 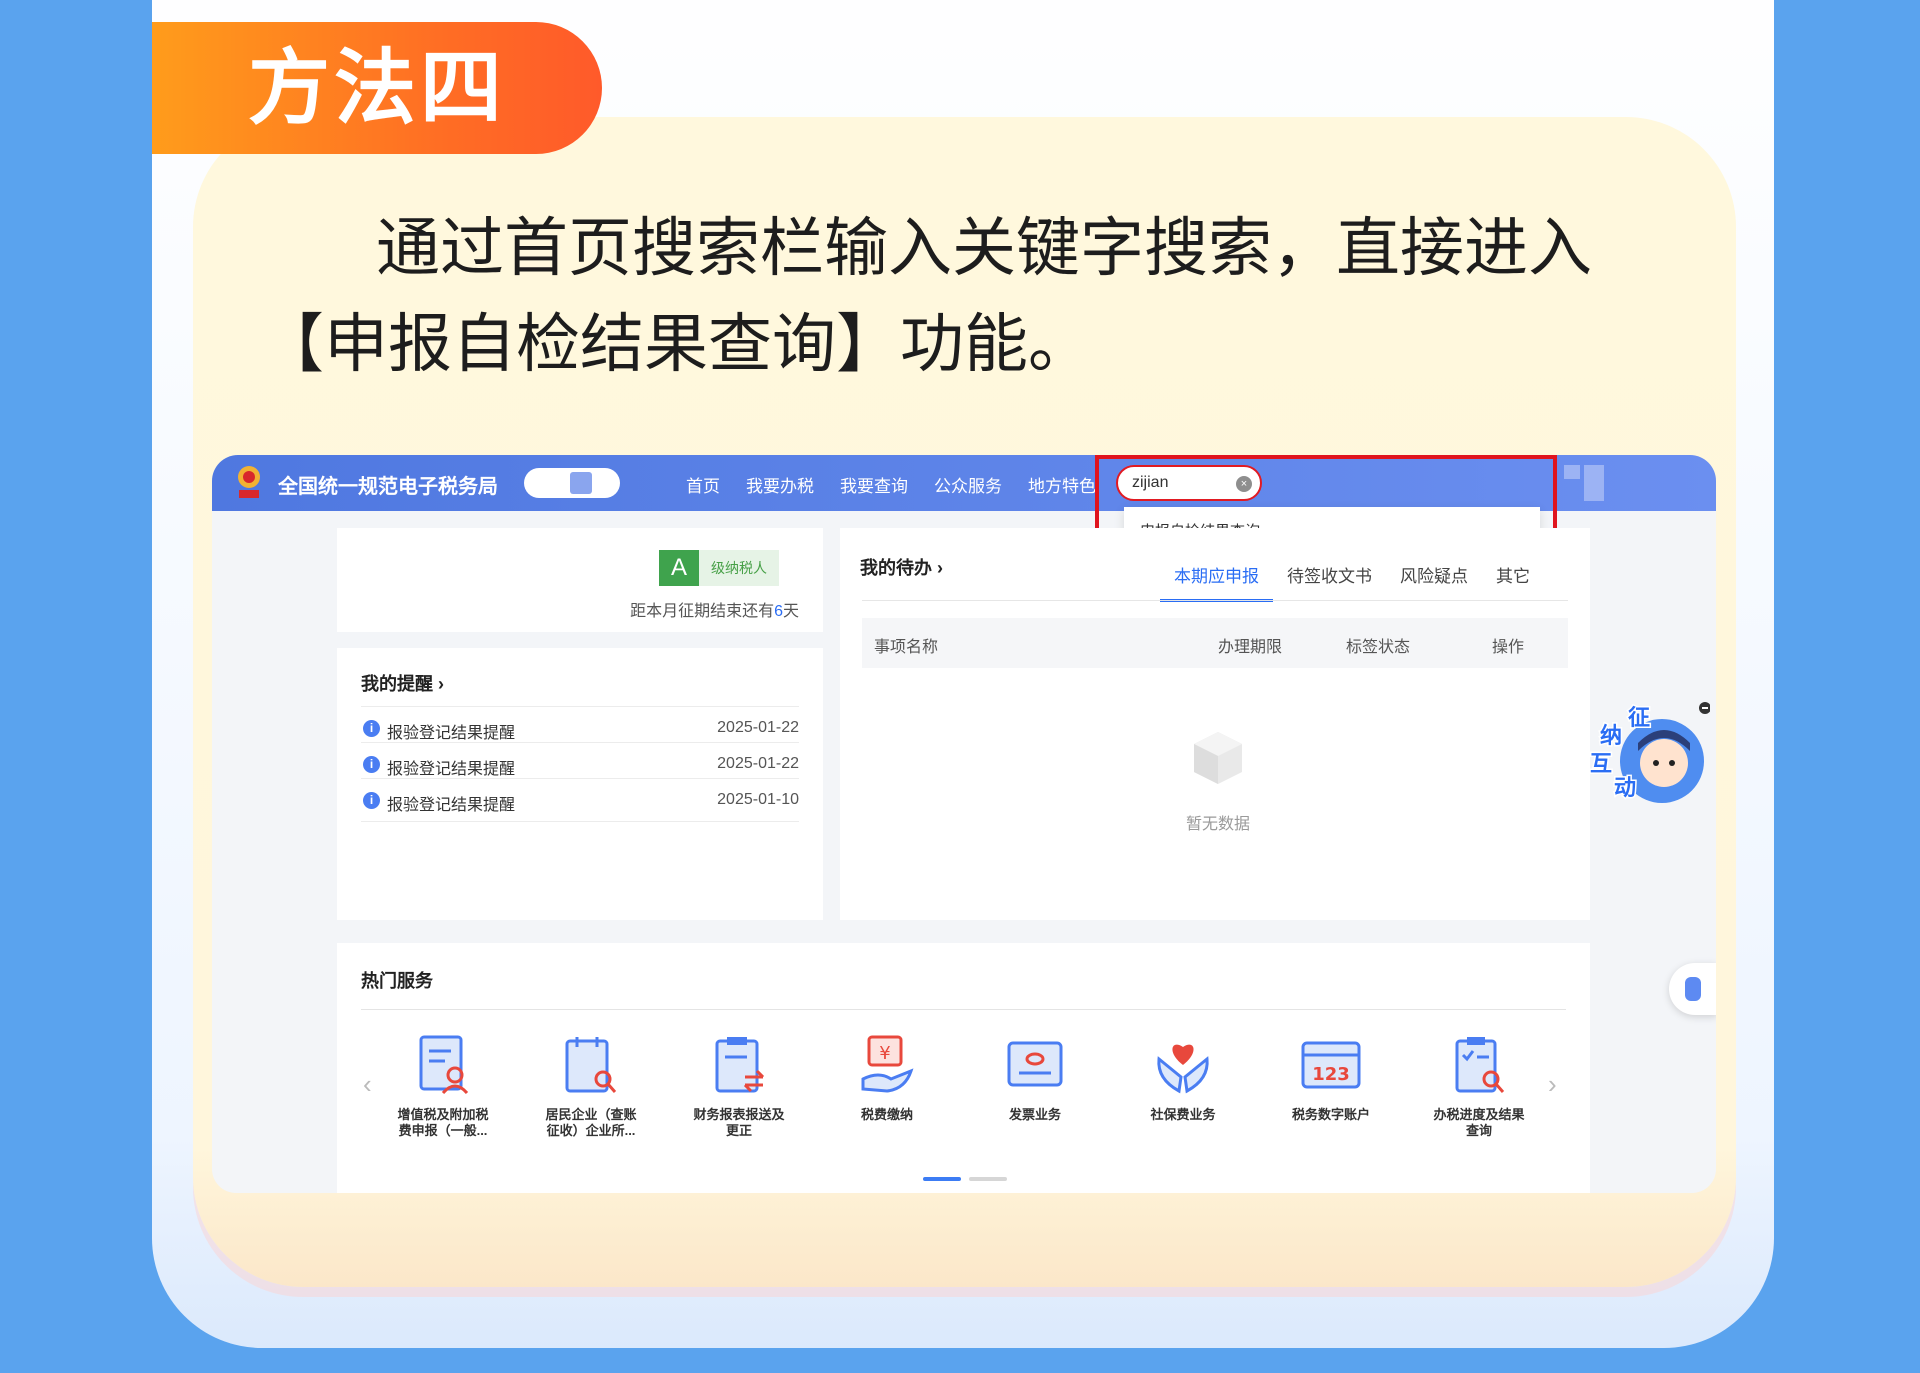 What do you see at coordinates (1639, 718) in the screenshot?
I see `svg-text: 征` at bounding box center [1639, 718].